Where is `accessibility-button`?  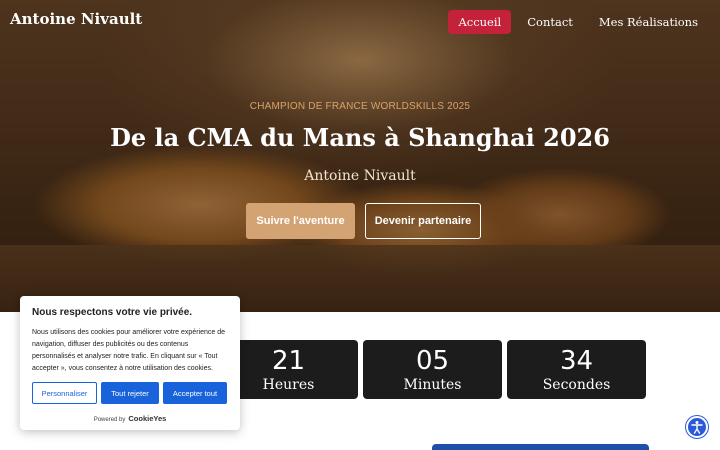
accessibility-button is located at coordinates (697, 427).